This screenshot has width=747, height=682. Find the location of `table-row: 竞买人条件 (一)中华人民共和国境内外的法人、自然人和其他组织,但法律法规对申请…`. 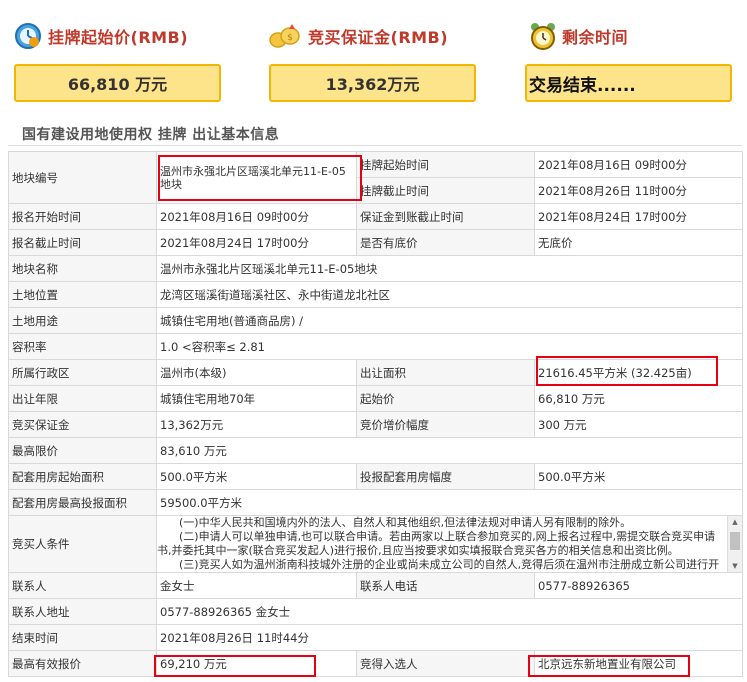

table-row: 竞买人条件 (一)中华人民共和国境内外的法人、自然人和其他组织,但法律法规对申请… is located at coordinates (375, 544).